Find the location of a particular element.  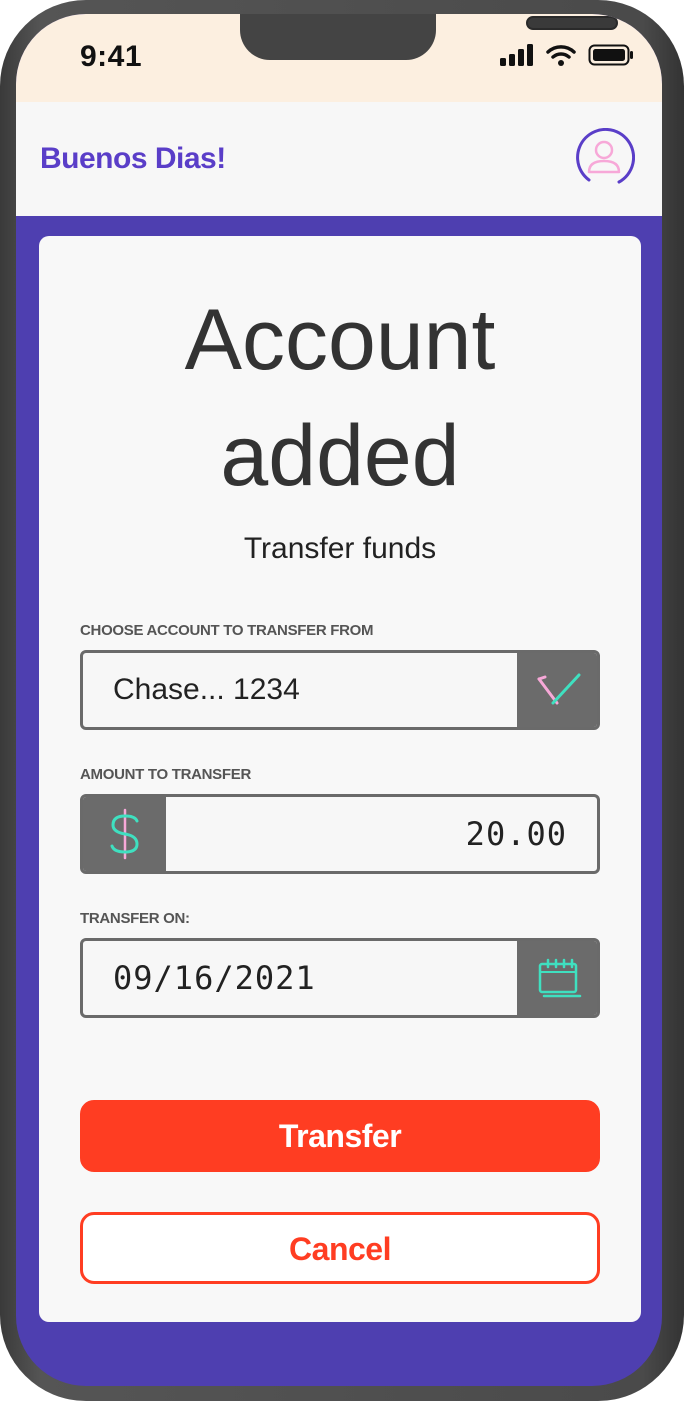

speaker is located at coordinates (572, 23).